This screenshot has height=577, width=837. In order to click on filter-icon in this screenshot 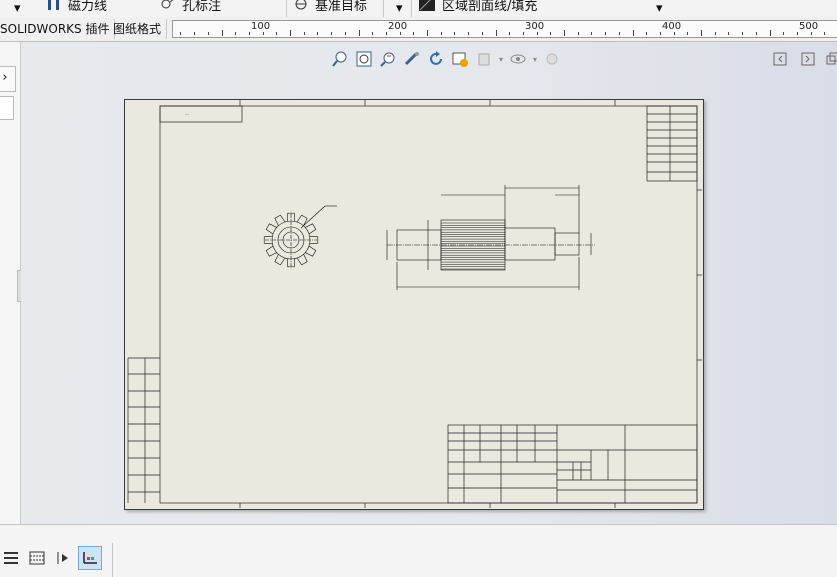, I will do `click(63, 558)`.